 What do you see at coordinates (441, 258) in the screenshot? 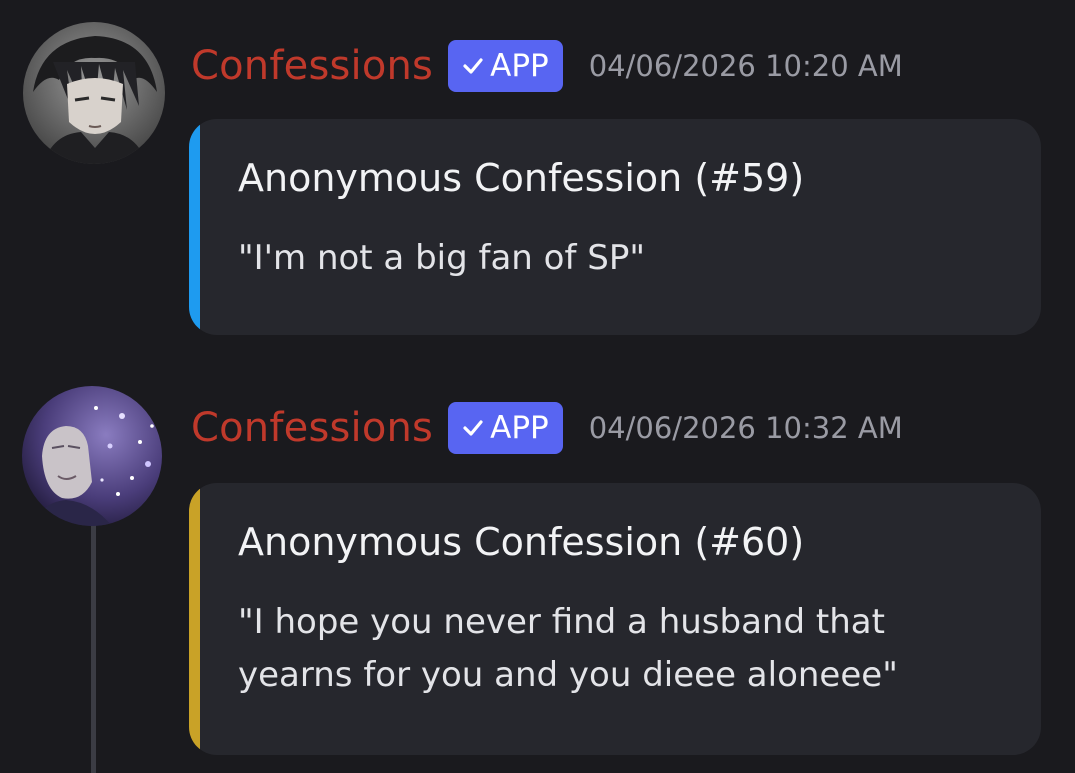
I see `embed-description: "I'm not a big fan of SP"` at bounding box center [441, 258].